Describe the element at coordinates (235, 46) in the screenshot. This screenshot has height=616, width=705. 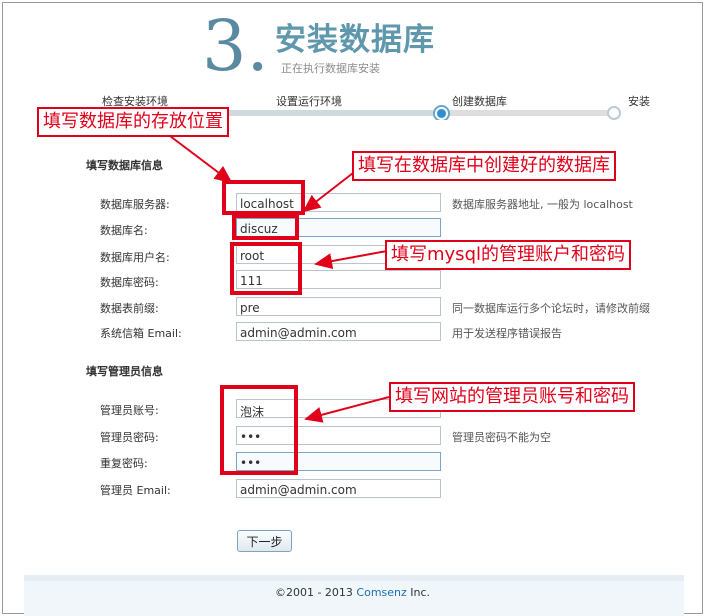
I see `step-number: 3.` at that location.